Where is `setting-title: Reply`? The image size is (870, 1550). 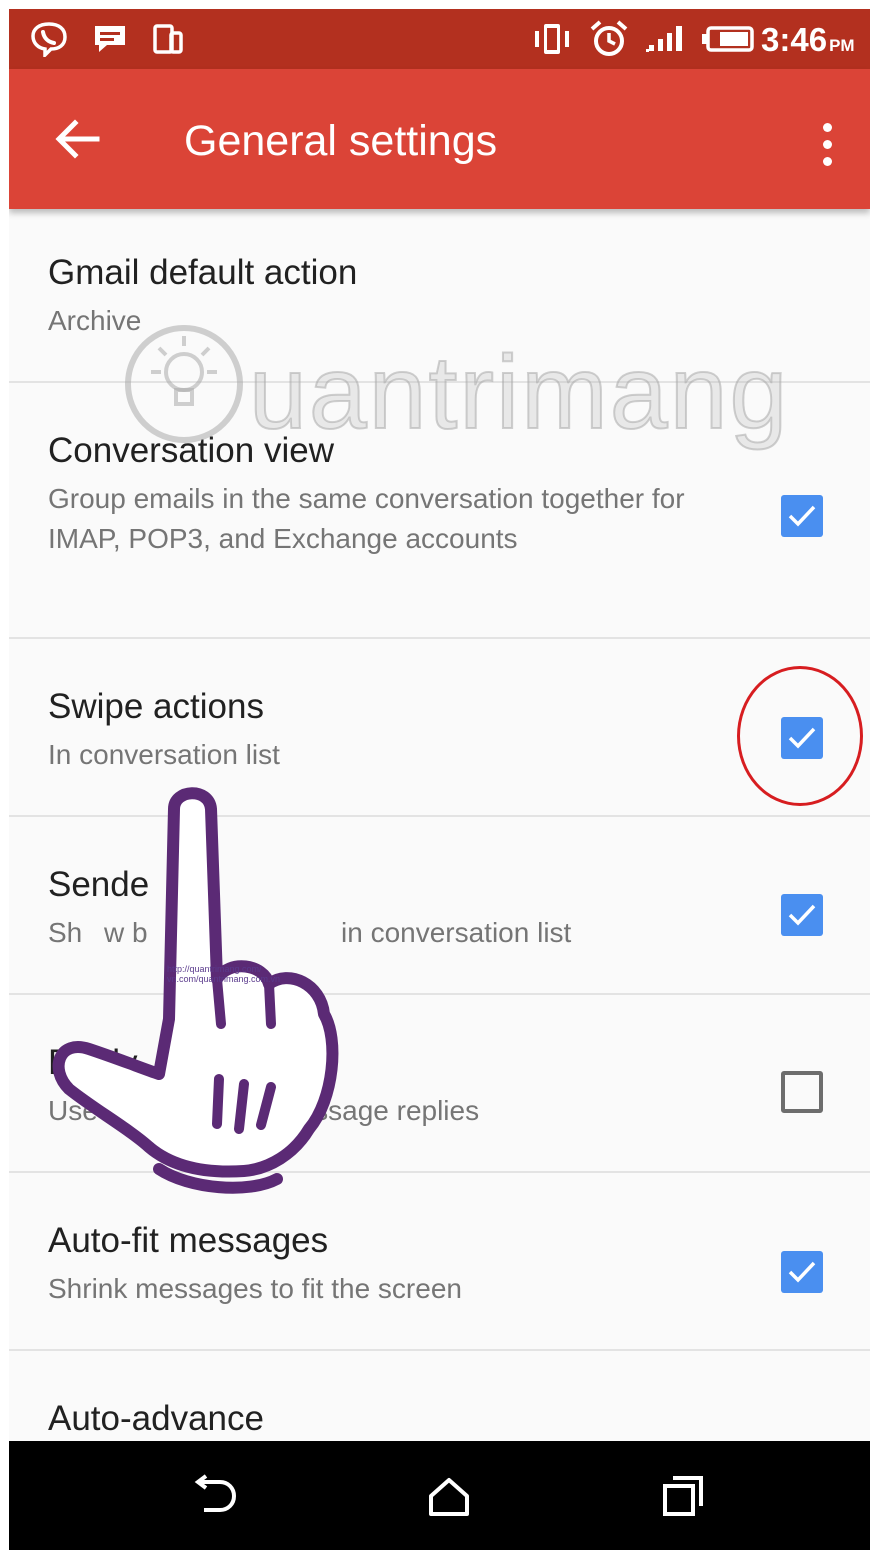
setting-title: Reply is located at coordinates (93, 1062).